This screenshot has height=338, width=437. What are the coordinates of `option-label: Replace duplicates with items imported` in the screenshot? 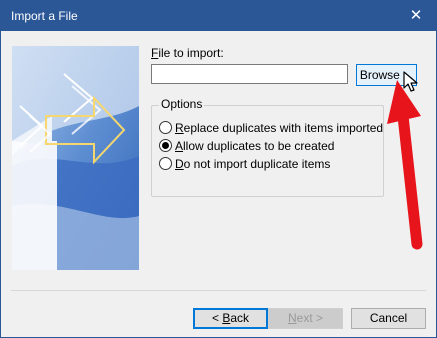 It's located at (279, 128).